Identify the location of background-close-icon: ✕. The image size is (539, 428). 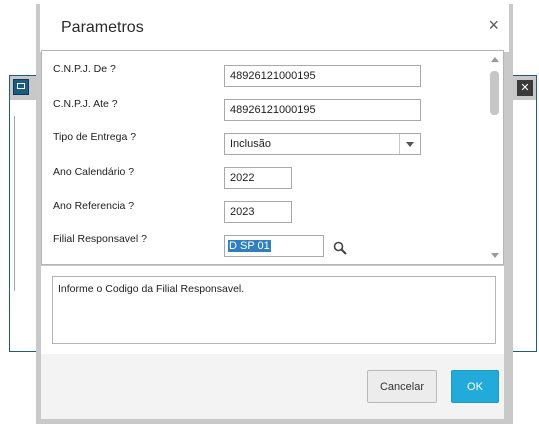
(525, 88).